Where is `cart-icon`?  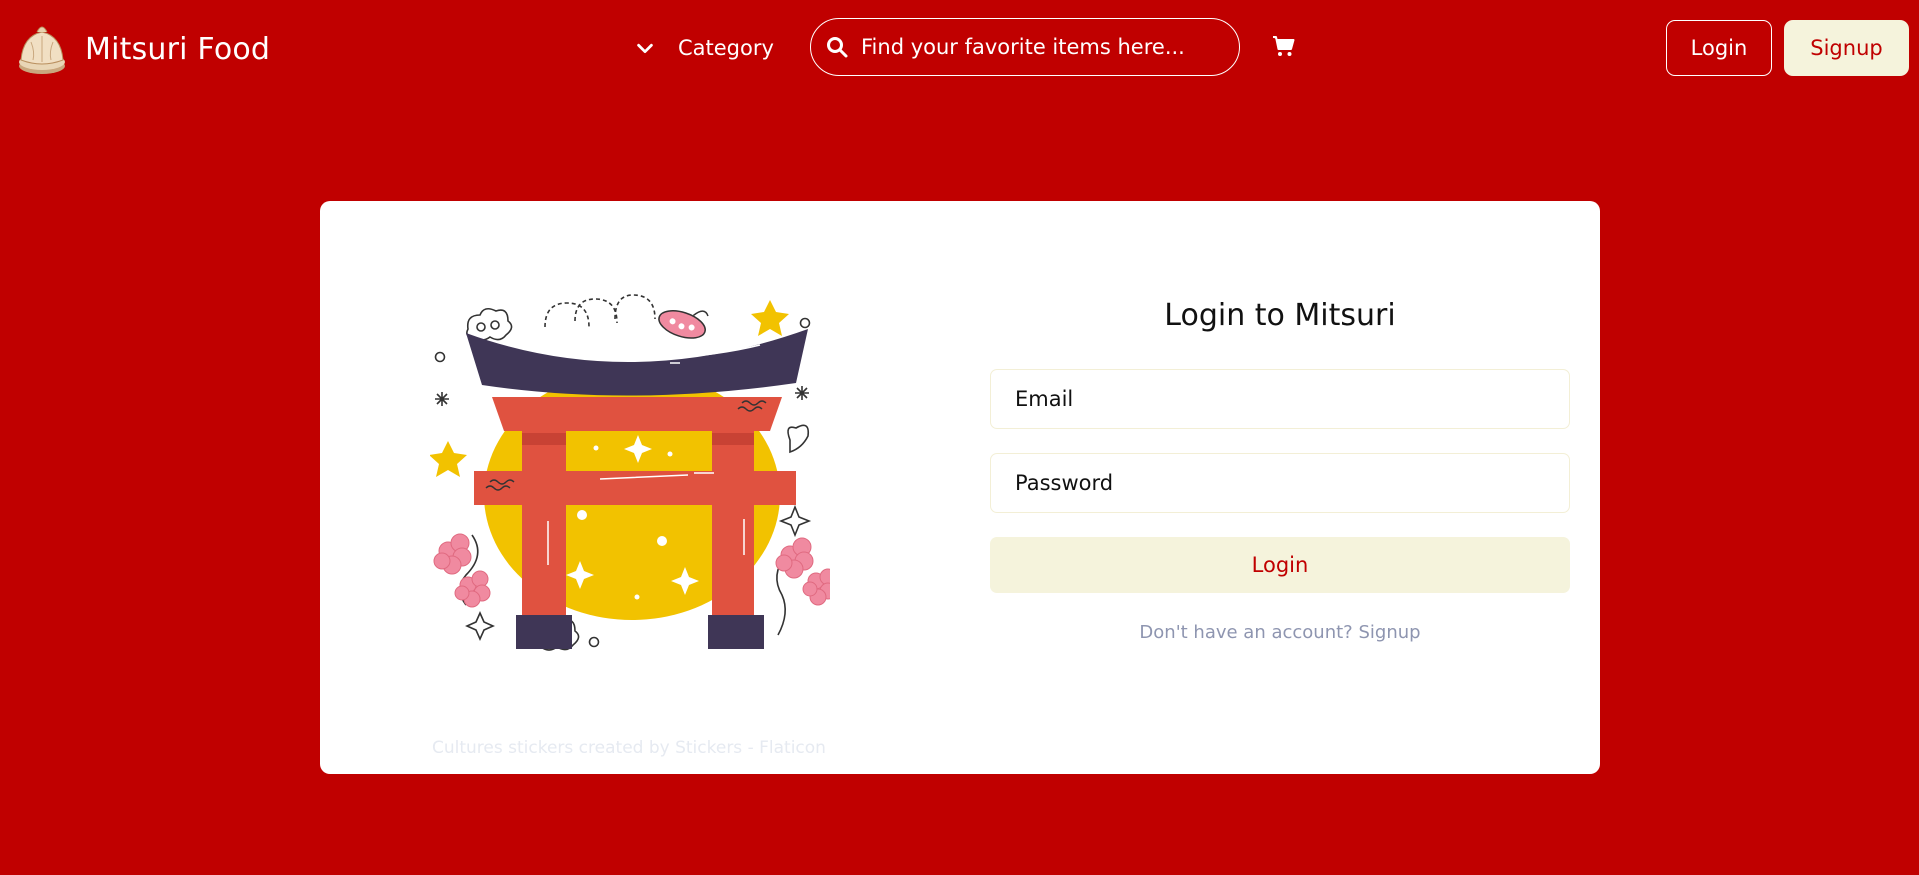
cart-icon is located at coordinates (1284, 46).